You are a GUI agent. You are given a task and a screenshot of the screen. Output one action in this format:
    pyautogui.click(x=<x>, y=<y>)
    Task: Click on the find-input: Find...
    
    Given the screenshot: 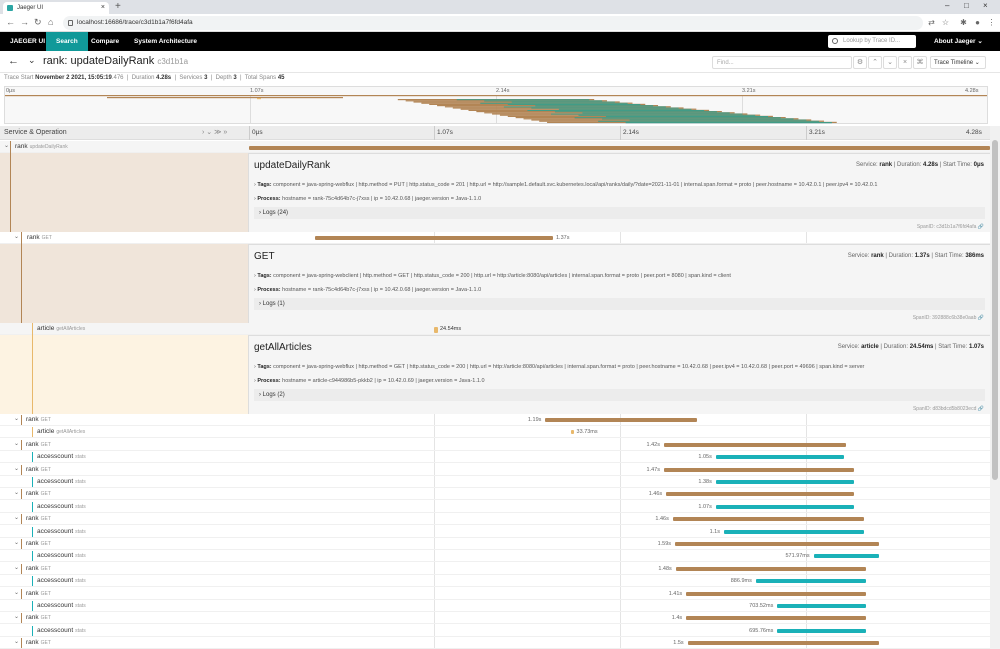 What is the action you would take?
    pyautogui.click(x=782, y=62)
    